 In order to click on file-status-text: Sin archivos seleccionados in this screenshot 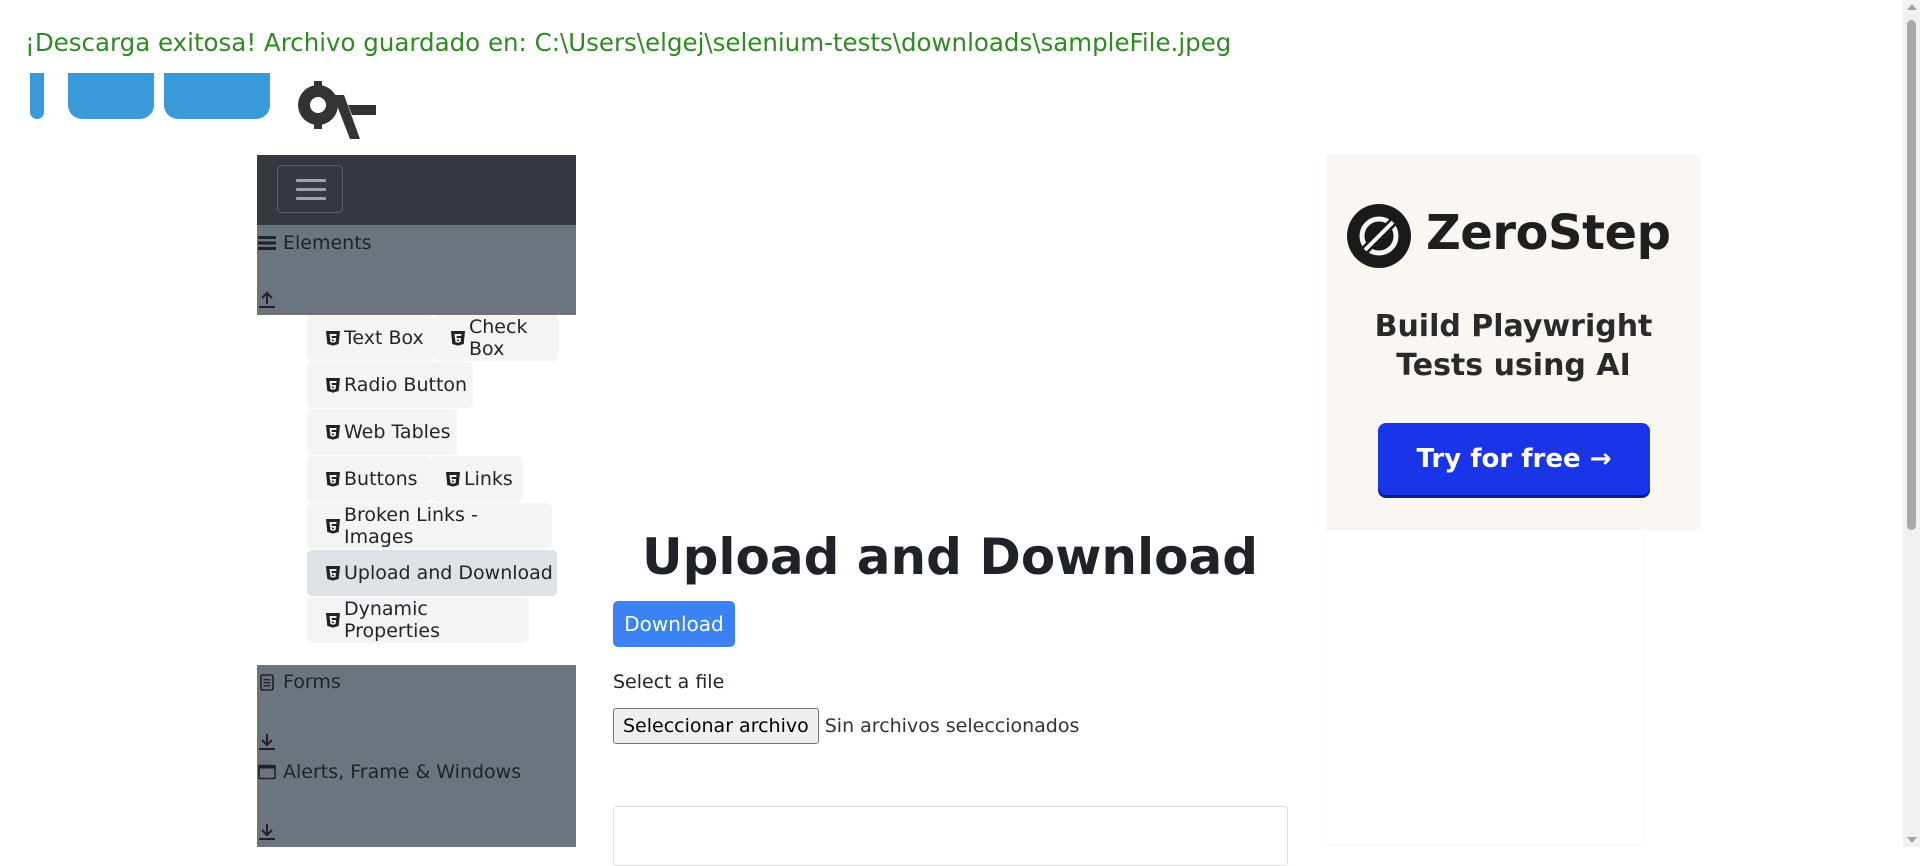, I will do `click(952, 726)`.